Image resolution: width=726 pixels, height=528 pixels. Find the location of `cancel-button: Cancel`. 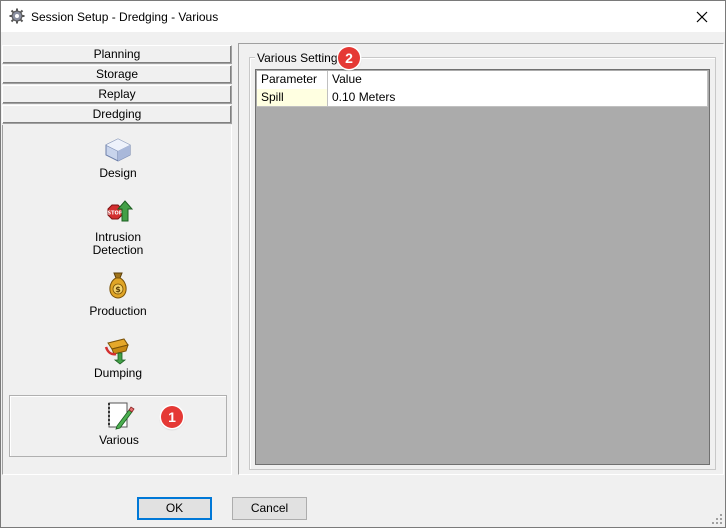

cancel-button: Cancel is located at coordinates (269, 508).